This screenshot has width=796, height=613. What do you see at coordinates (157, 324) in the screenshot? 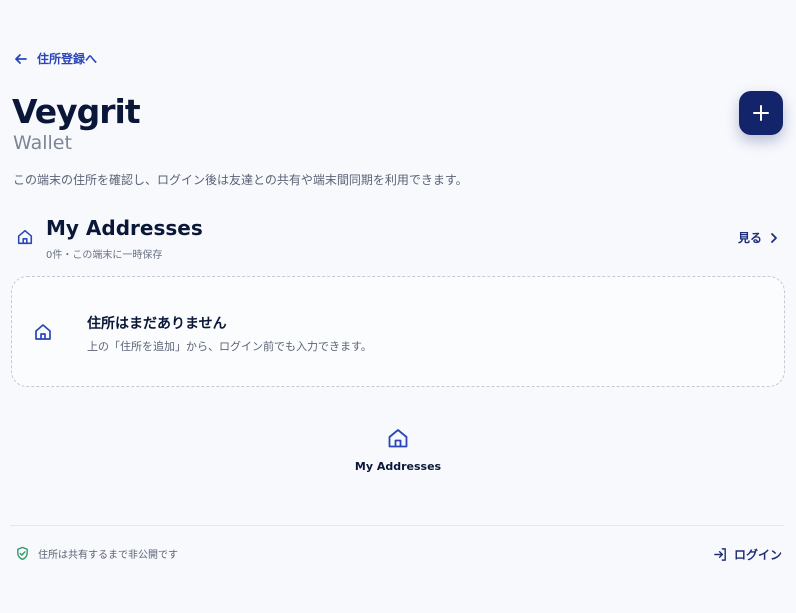
I see `empty-state-title: 住所はまだありません` at bounding box center [157, 324].